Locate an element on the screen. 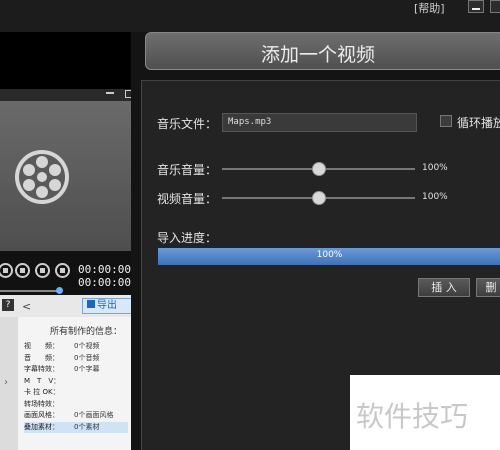  info-row: 视 频： 0个视频 is located at coordinates (76, 347).